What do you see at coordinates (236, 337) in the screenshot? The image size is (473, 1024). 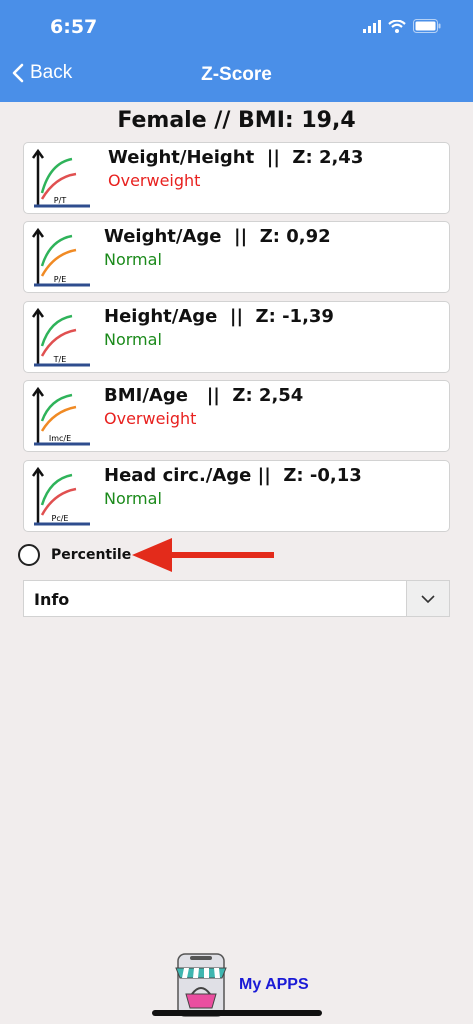 I see `card-height-age: T/E Height/Age || Z: -1,39 Normal` at bounding box center [236, 337].